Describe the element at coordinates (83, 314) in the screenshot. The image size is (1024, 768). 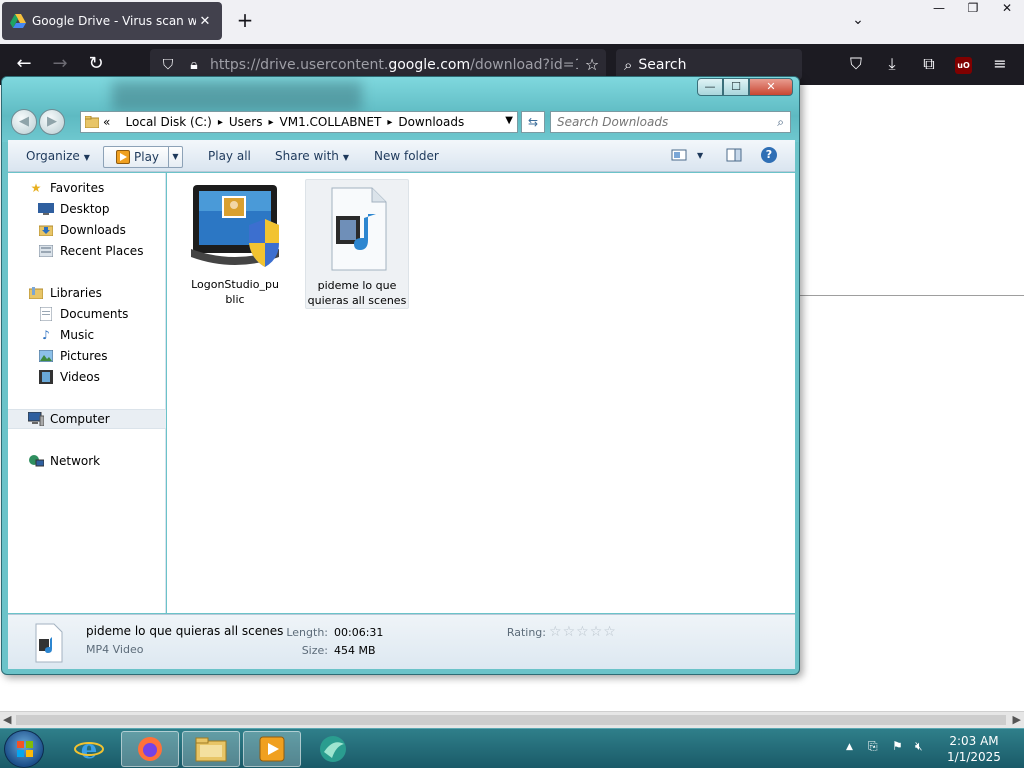
I see `nav-documents: Documents` at that location.